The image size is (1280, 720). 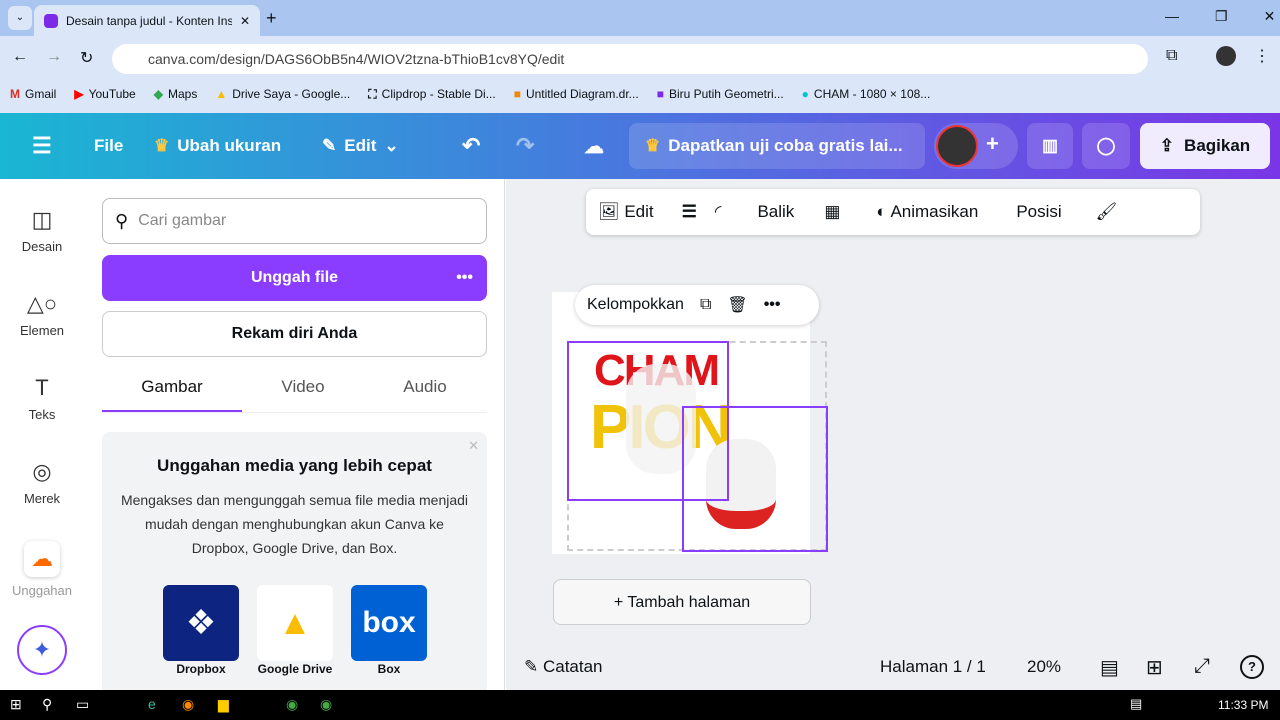 I want to click on task-view-icon: ▭, so click(x=82, y=704).